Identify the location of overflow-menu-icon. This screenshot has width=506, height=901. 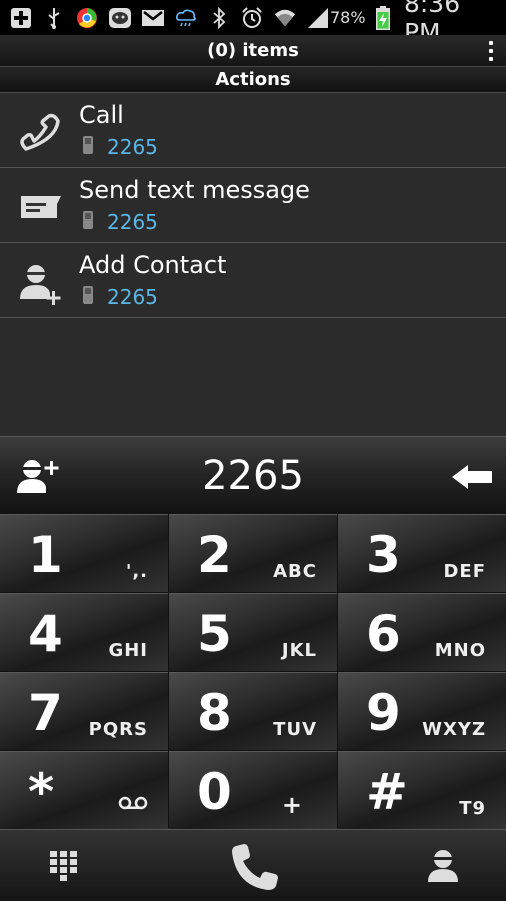
(491, 51).